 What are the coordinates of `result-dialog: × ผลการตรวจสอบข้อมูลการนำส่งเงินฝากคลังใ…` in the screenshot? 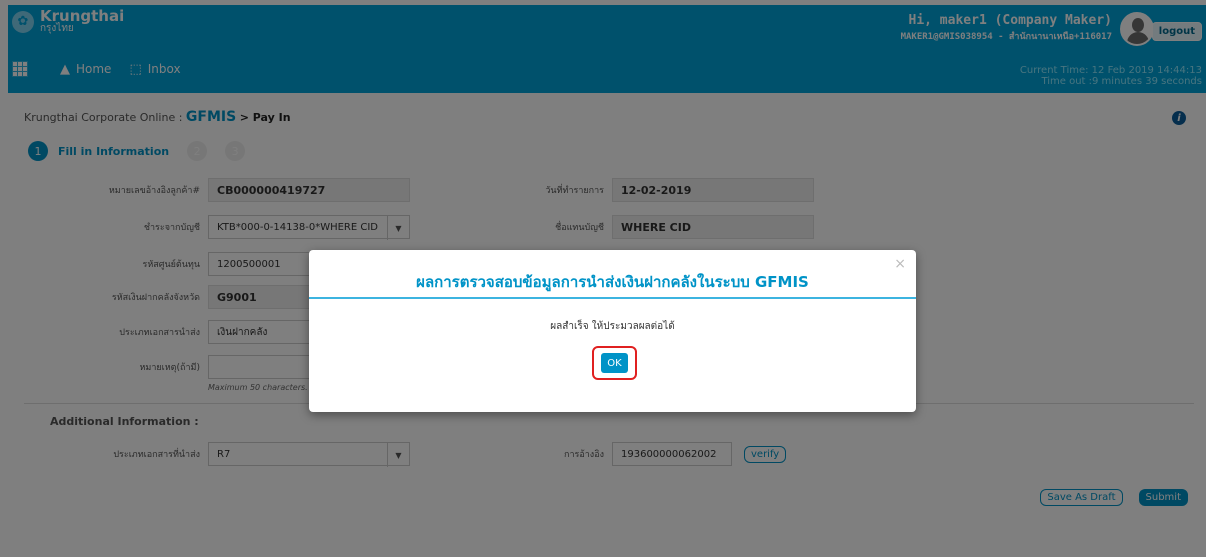 It's located at (612, 331).